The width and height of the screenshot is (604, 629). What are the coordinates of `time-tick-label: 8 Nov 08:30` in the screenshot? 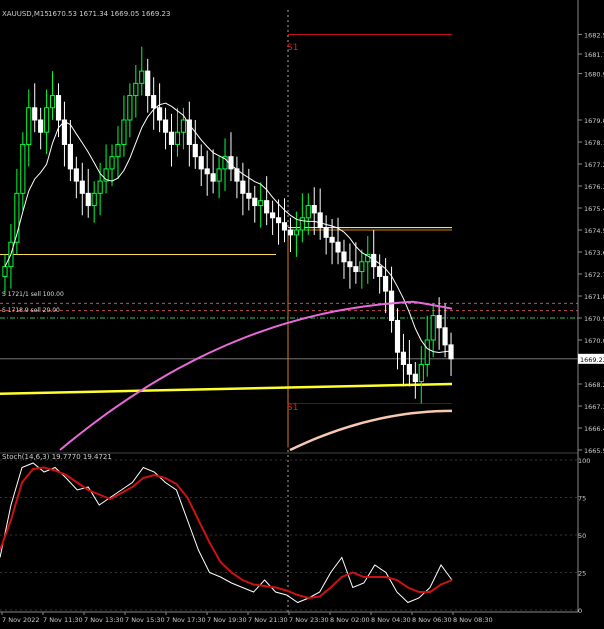 It's located at (473, 620).